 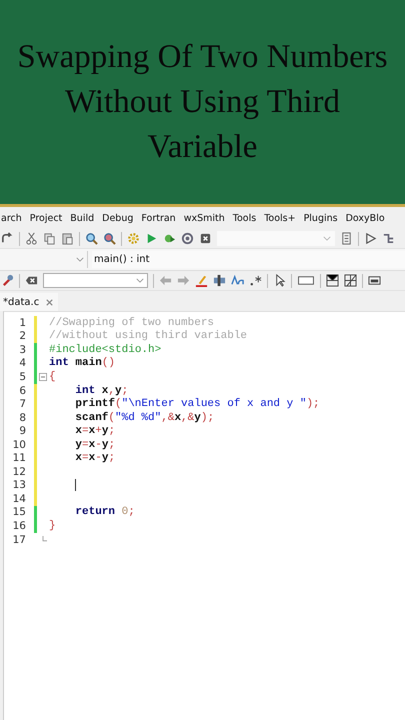 I want to click on code-line: //without using third variable, so click(x=148, y=336).